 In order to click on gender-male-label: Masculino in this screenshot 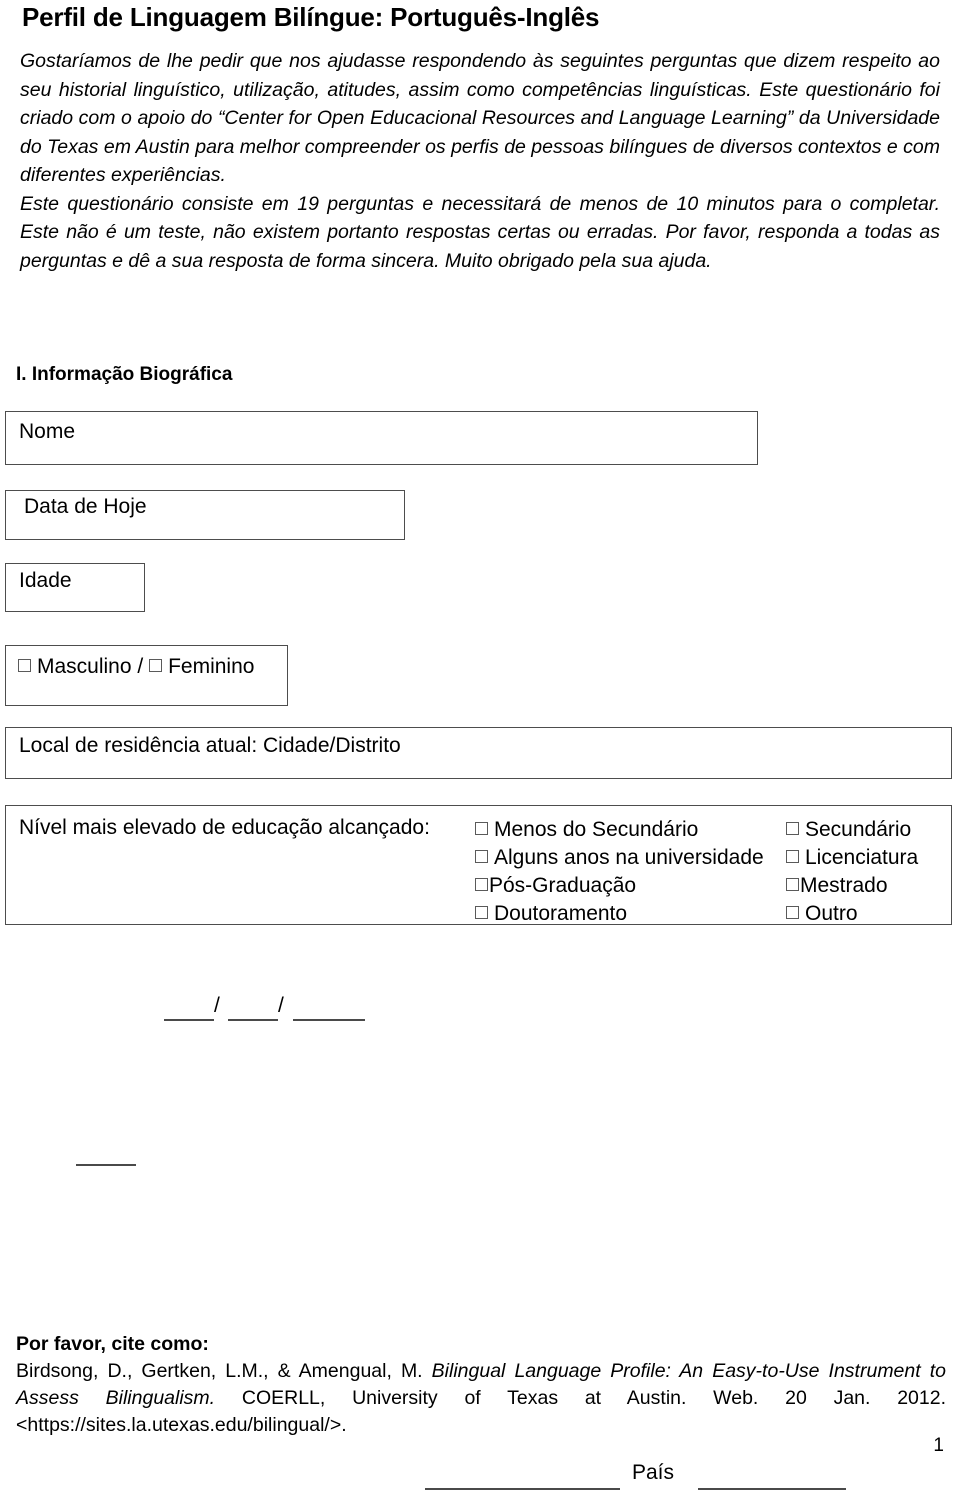, I will do `click(84, 666)`.